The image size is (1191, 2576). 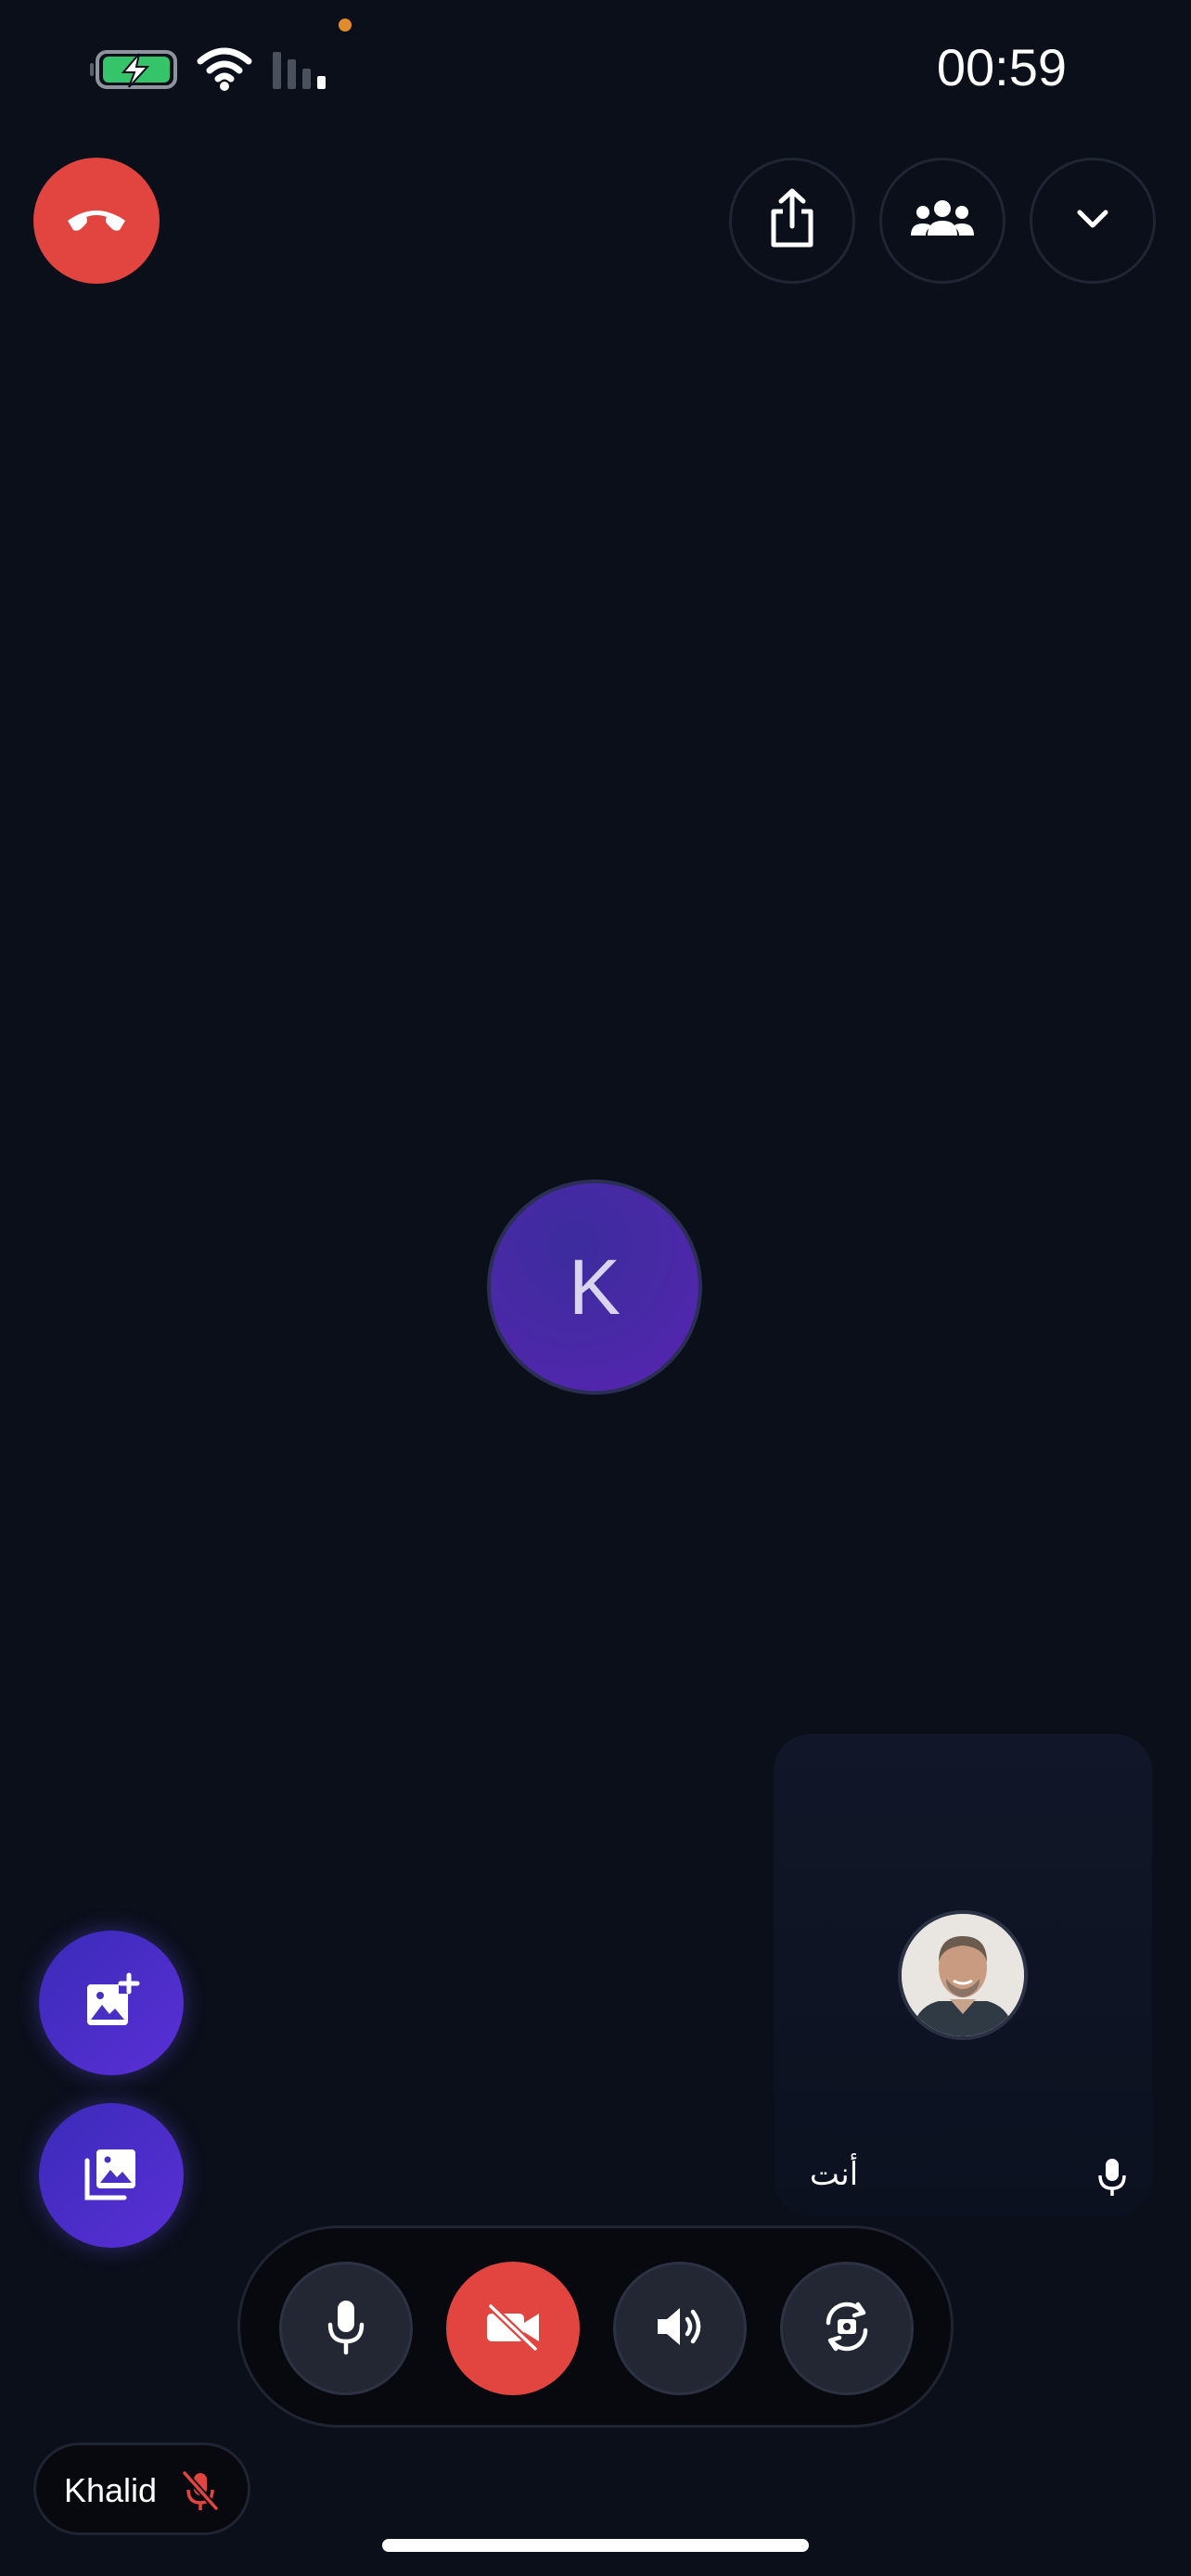 I want to click on participants-button, so click(x=942, y=221).